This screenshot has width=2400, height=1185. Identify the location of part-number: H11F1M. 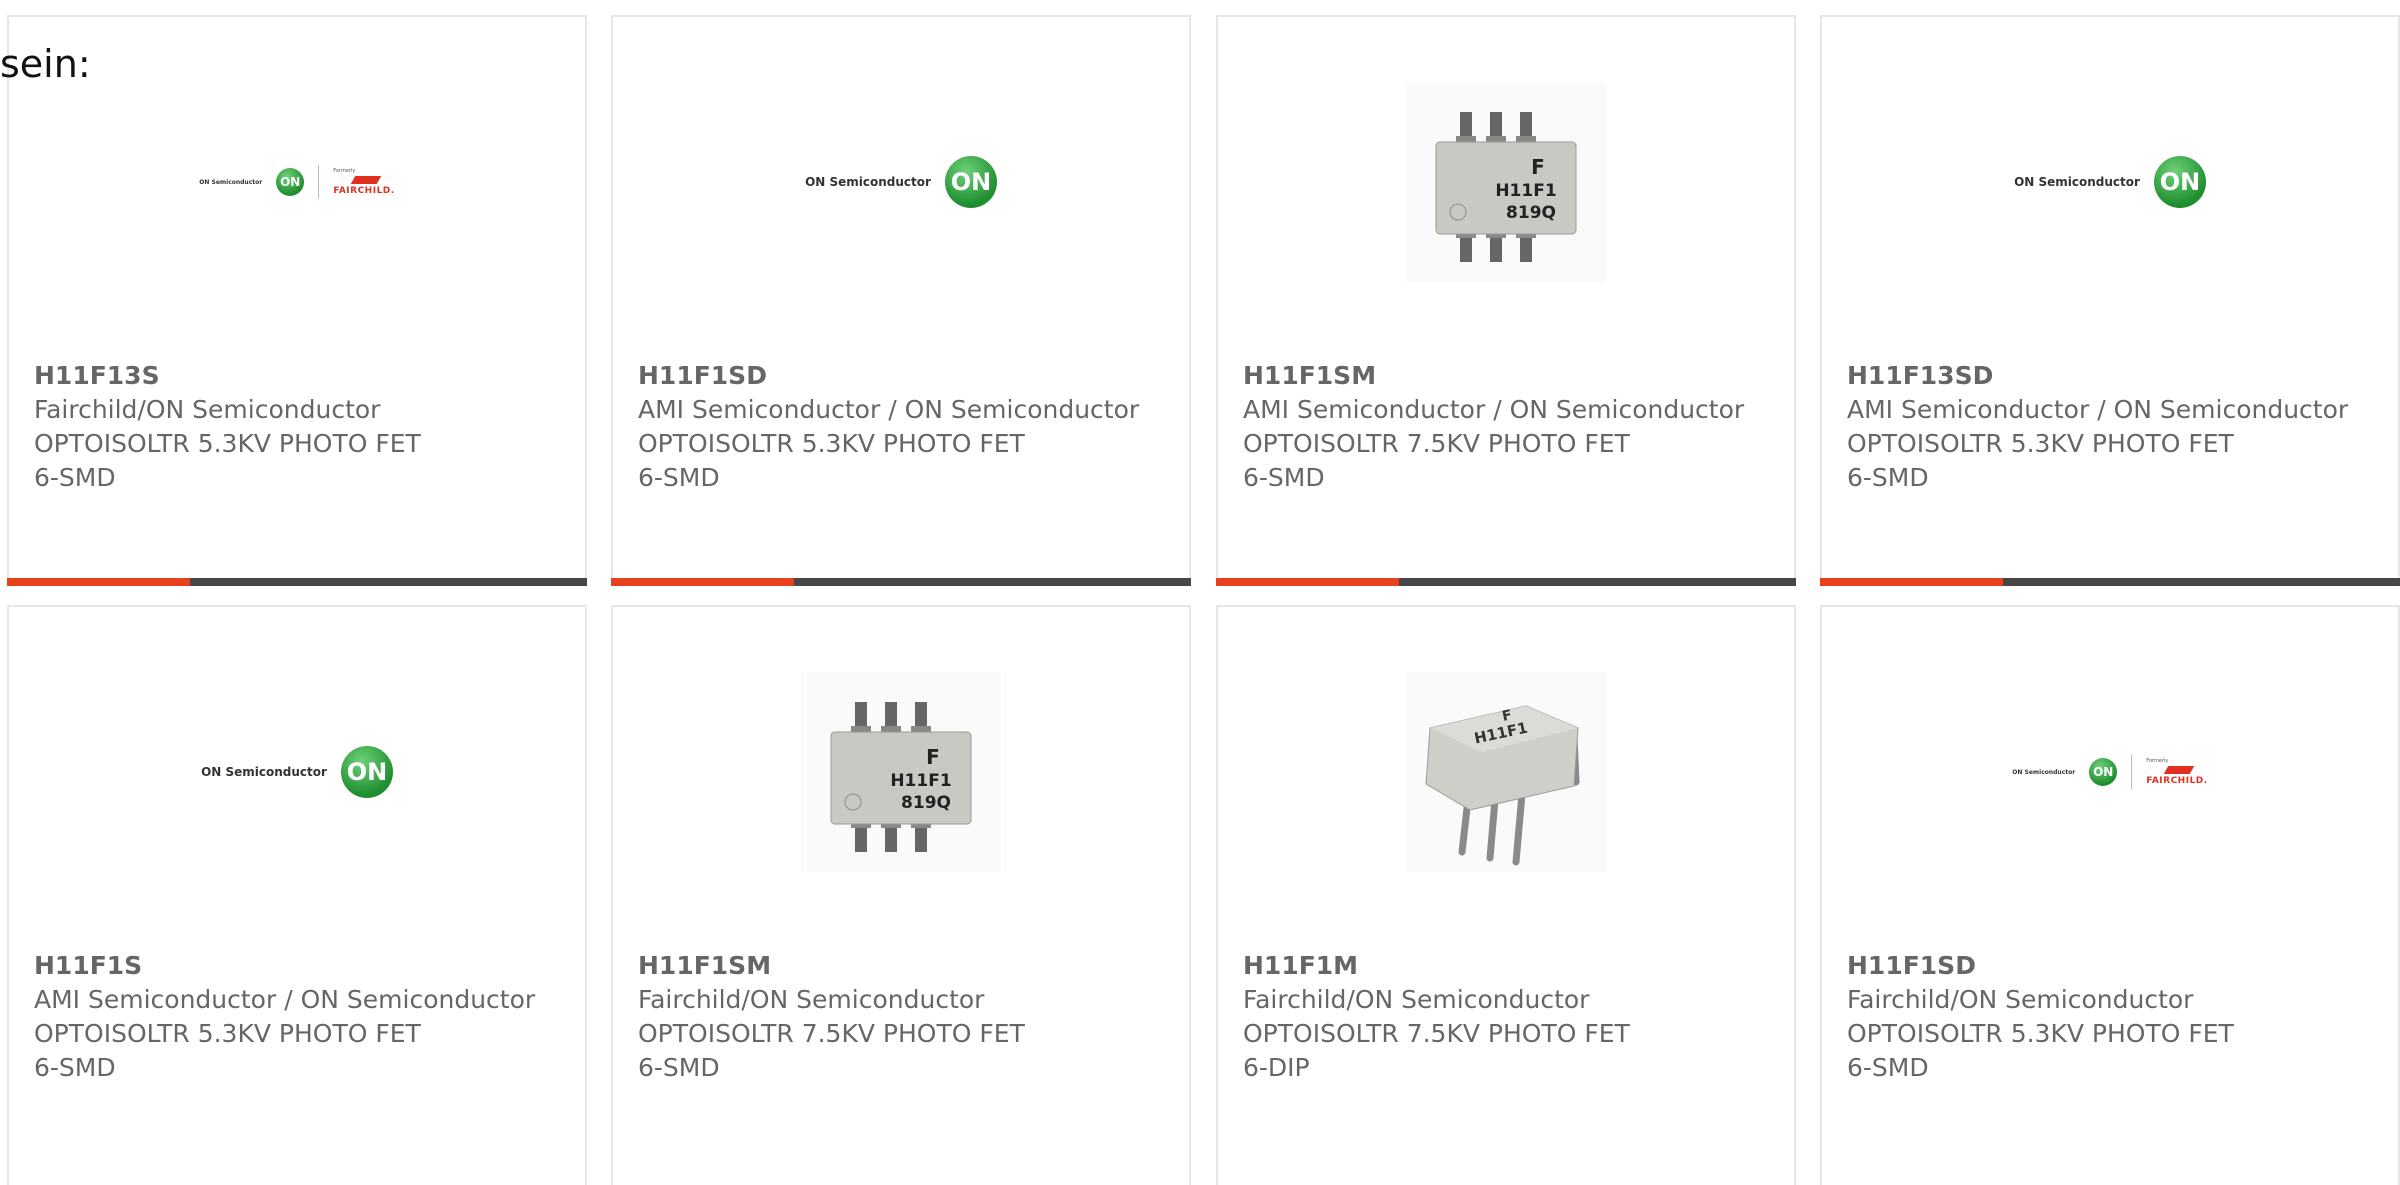
(1508, 966).